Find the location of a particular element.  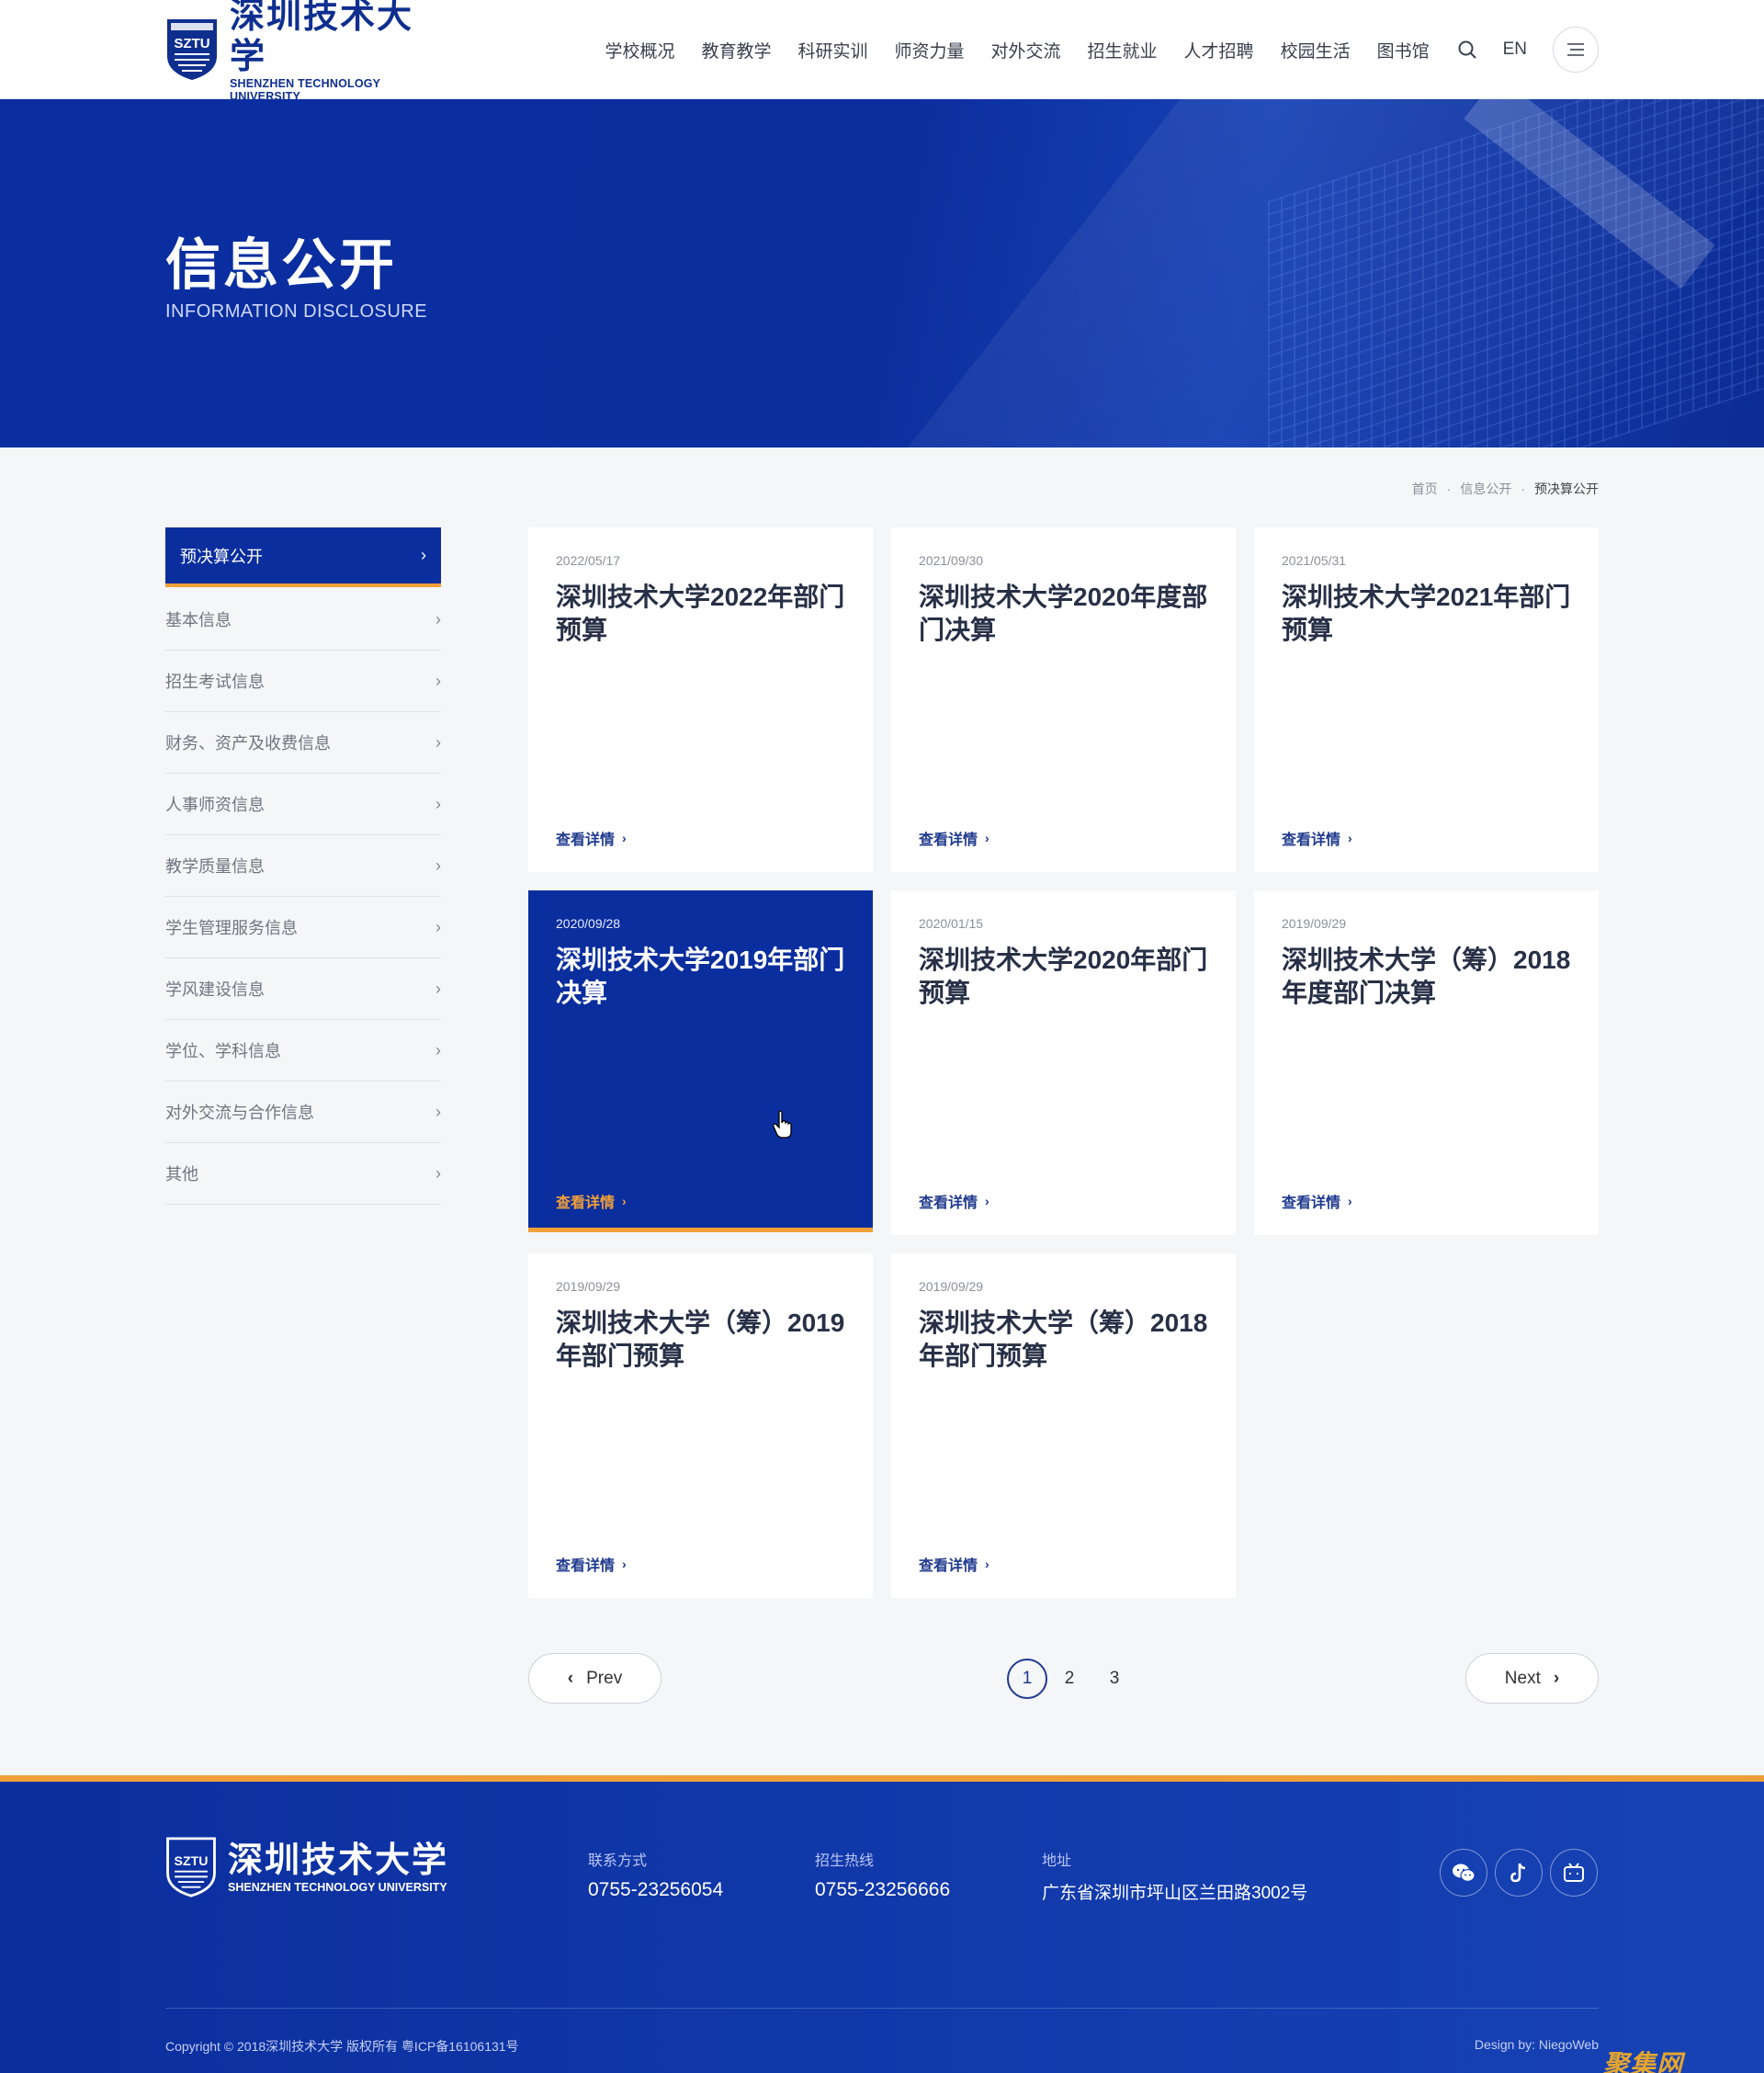

sidebar-item-personnel: 人事师资信息 › is located at coordinates (303, 805).